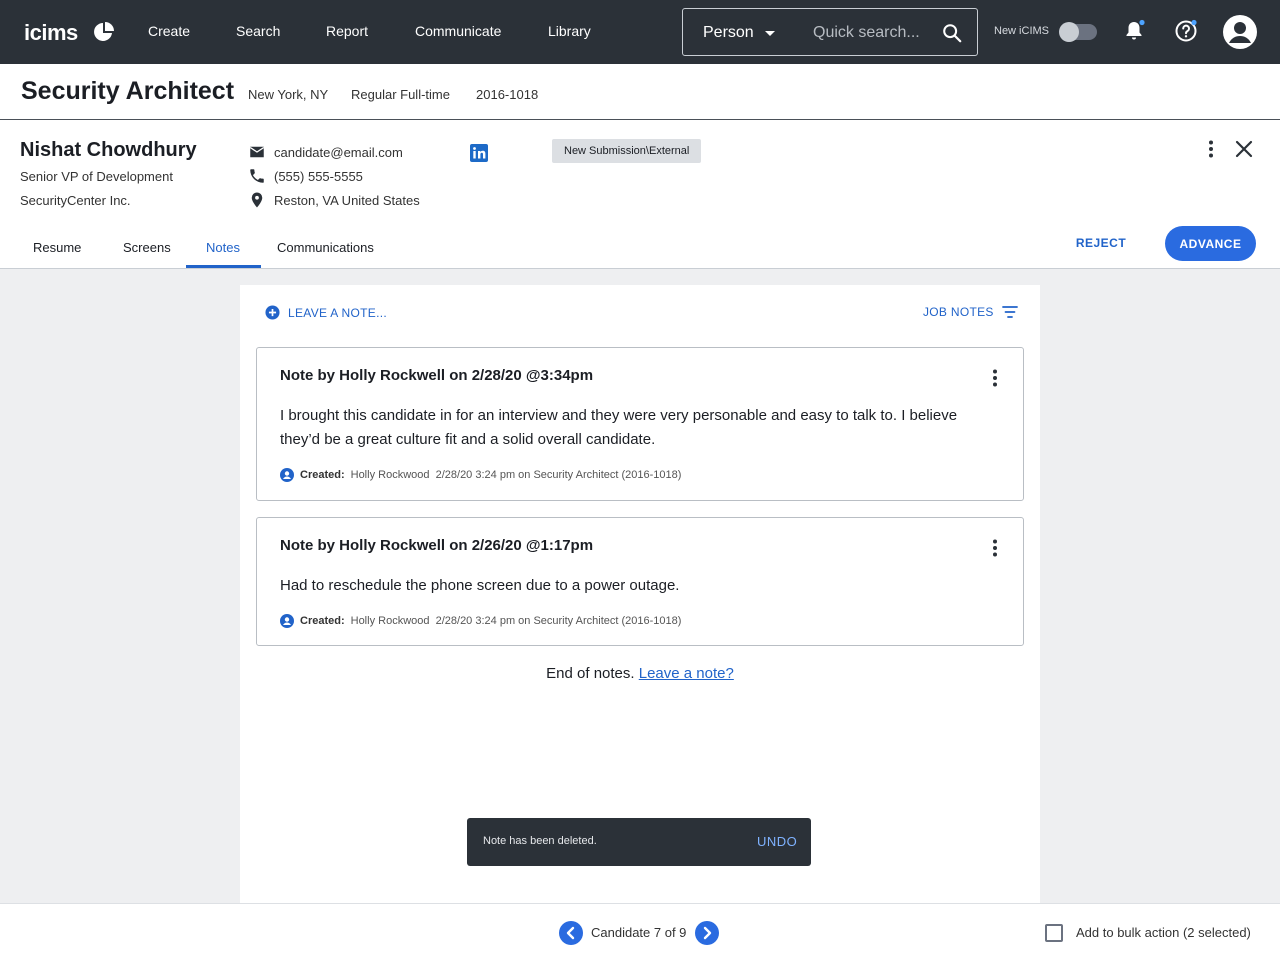 The height and width of the screenshot is (960, 1280). I want to click on quick-search-box: Person, so click(830, 32).